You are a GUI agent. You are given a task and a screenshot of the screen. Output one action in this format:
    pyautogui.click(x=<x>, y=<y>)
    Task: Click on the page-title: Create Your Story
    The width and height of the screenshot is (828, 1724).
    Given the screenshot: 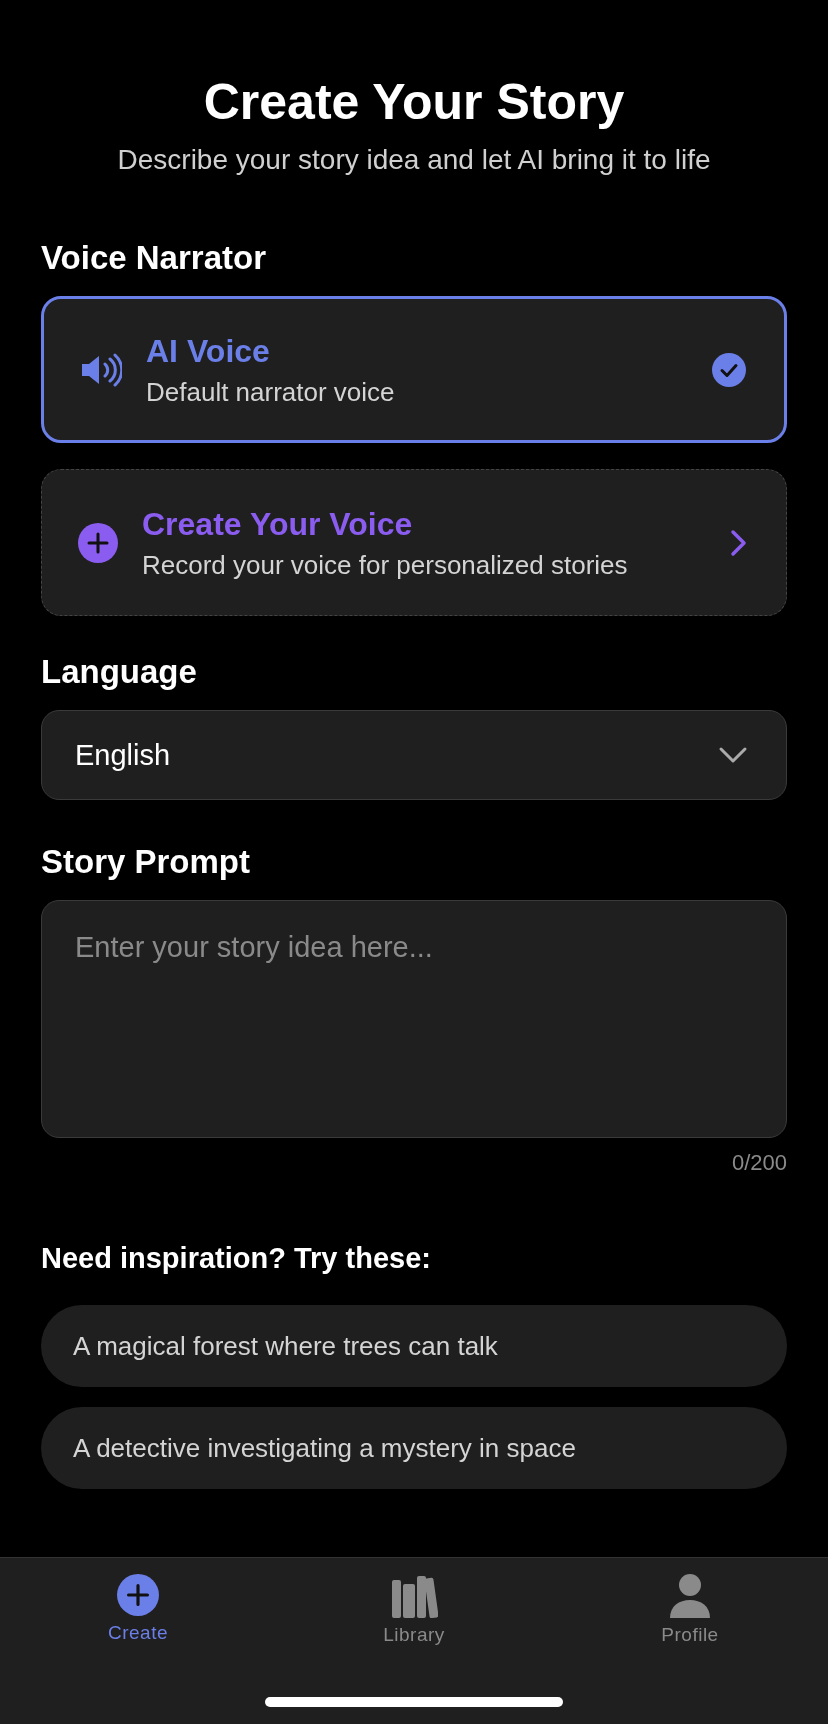 What is the action you would take?
    pyautogui.click(x=414, y=102)
    